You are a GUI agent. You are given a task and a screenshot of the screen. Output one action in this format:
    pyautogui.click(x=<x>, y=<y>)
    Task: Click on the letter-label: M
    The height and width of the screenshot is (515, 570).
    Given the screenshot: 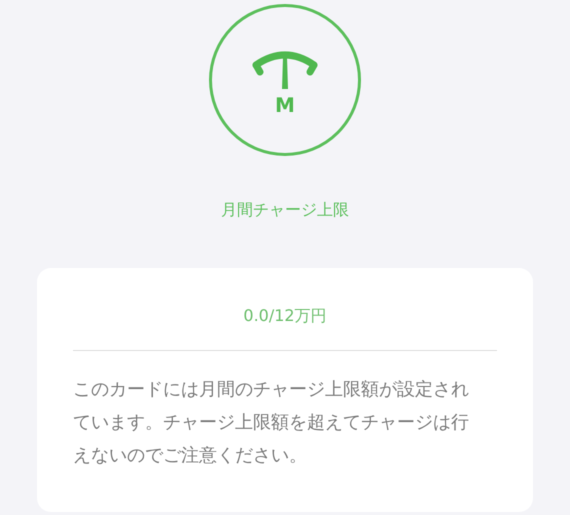 What is the action you would take?
    pyautogui.click(x=285, y=105)
    